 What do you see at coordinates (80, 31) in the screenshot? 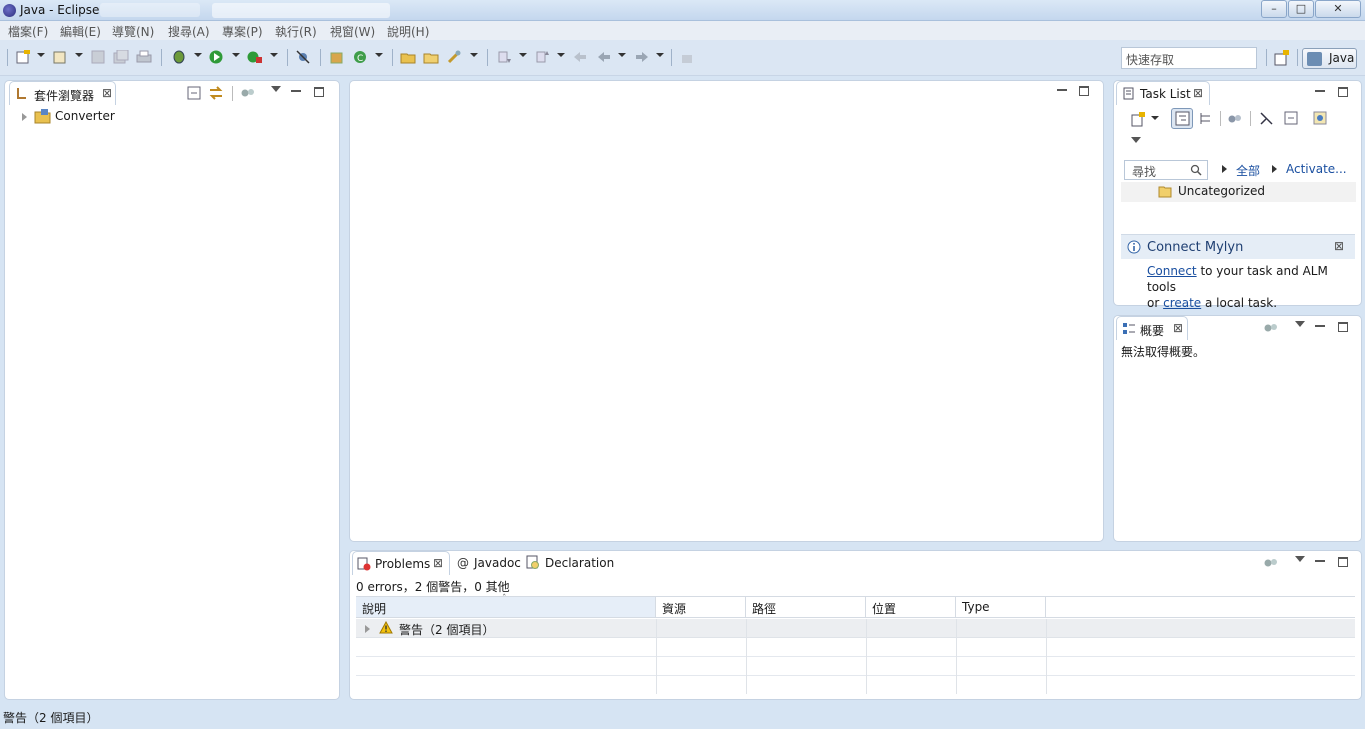
I see `menu-edit: 編輯(E)` at bounding box center [80, 31].